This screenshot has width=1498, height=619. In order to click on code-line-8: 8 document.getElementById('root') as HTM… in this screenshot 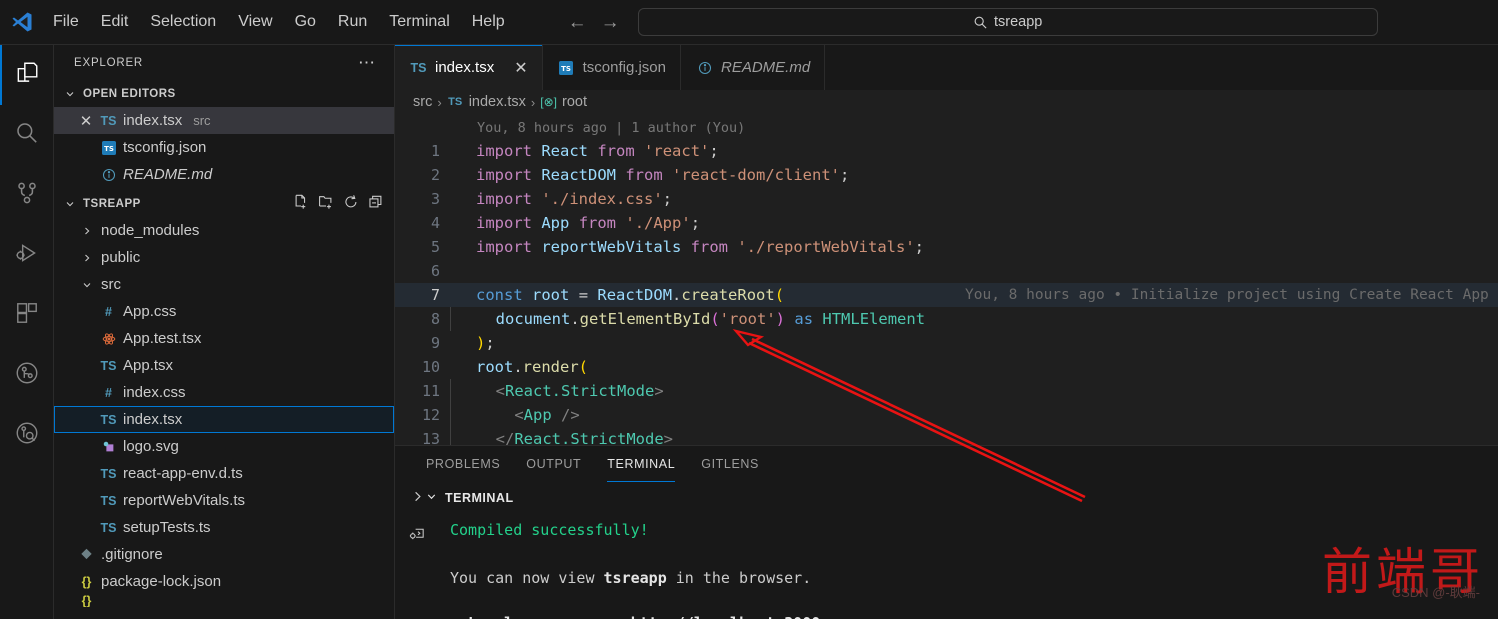, I will do `click(946, 319)`.